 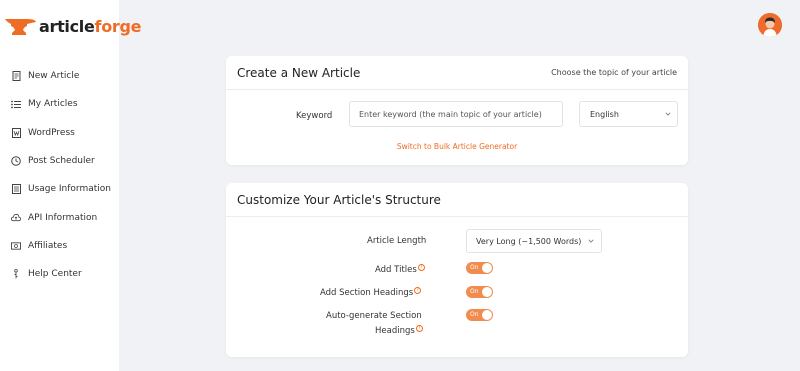 I want to click on sidebar-item-api-information: API Information, so click(x=59, y=217).